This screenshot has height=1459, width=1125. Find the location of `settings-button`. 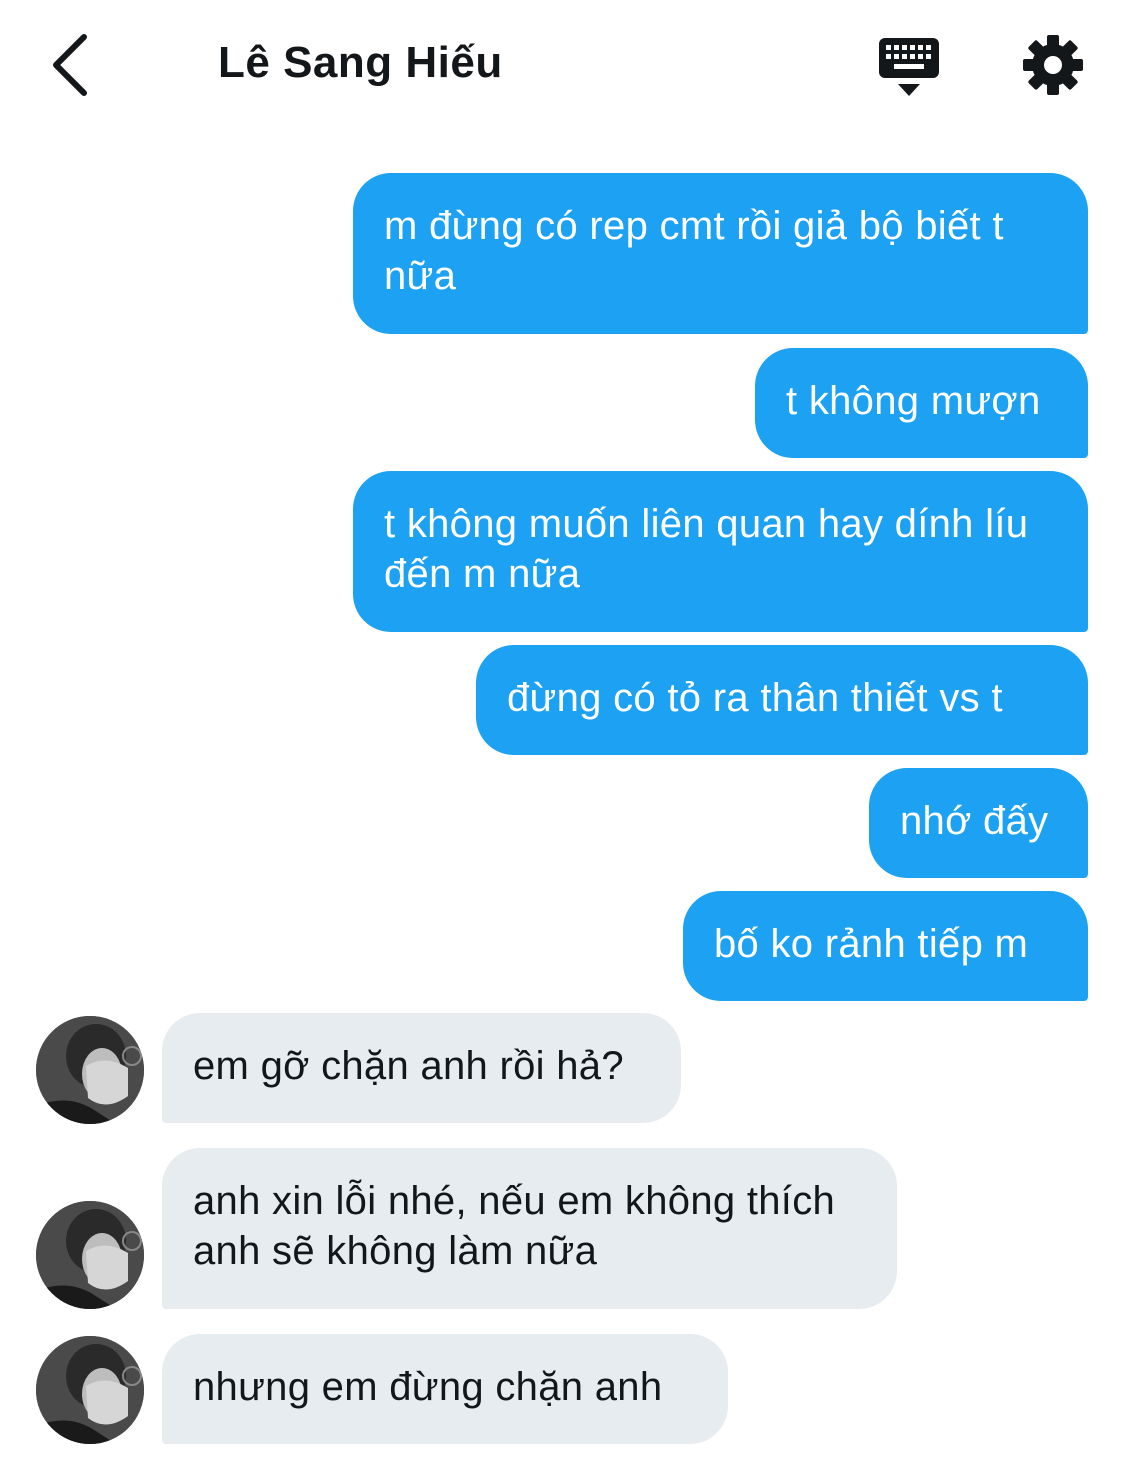

settings-button is located at coordinates (1053, 65).